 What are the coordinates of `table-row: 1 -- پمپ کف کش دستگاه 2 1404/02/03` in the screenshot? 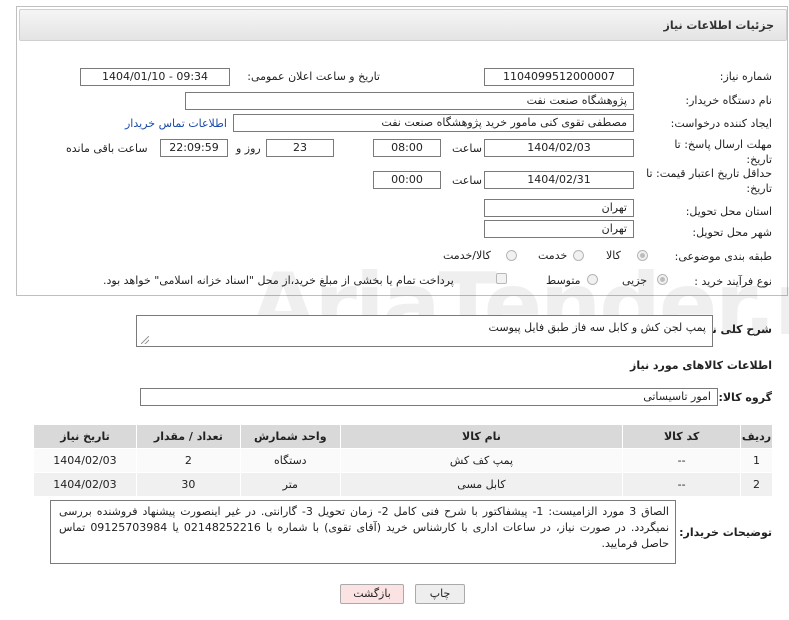 It's located at (403, 460).